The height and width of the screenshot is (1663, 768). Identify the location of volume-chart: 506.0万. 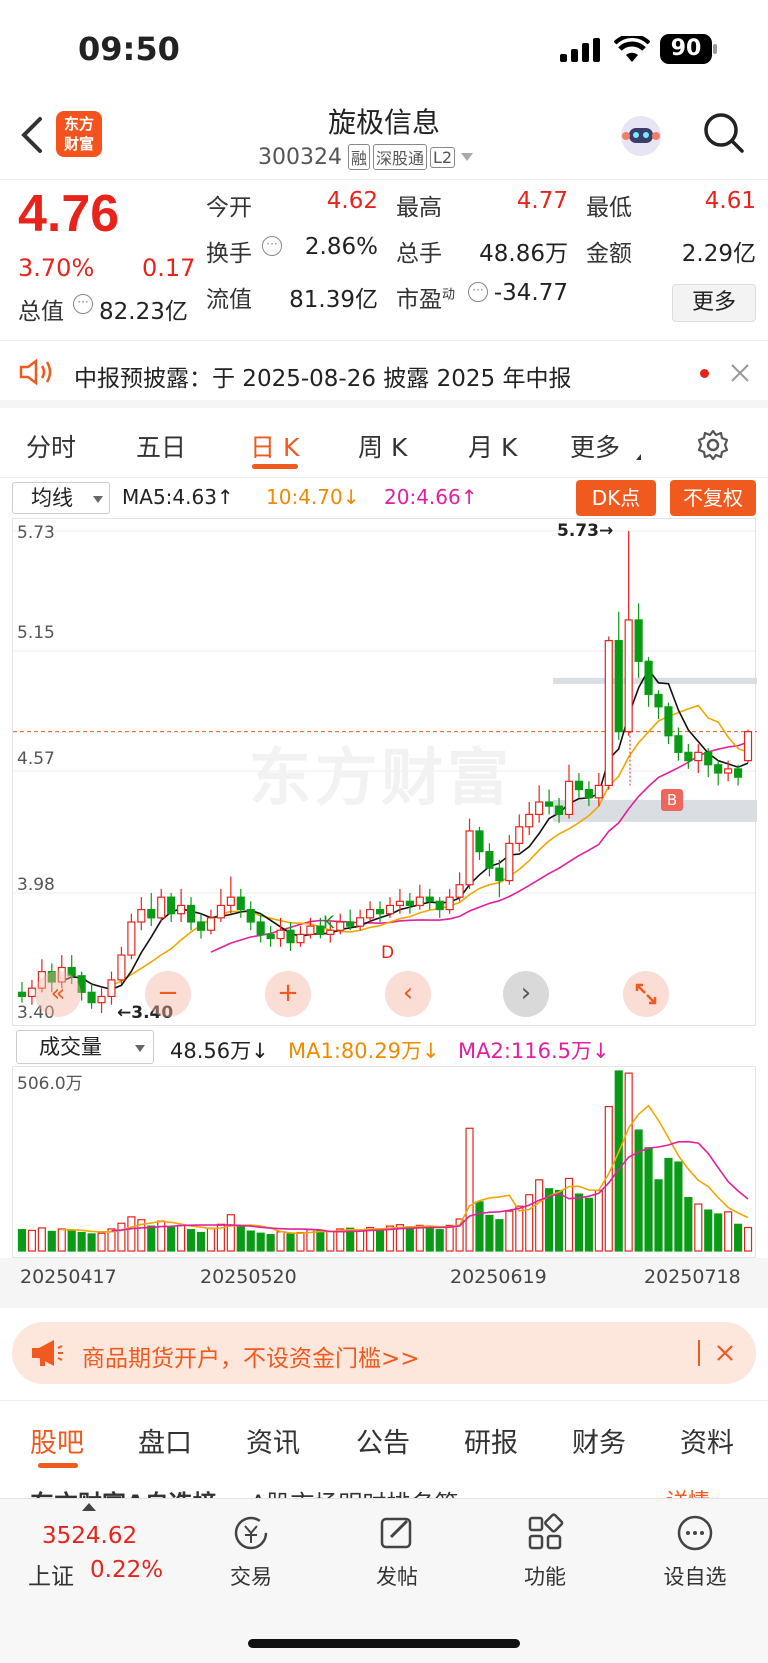
(384, 1162).